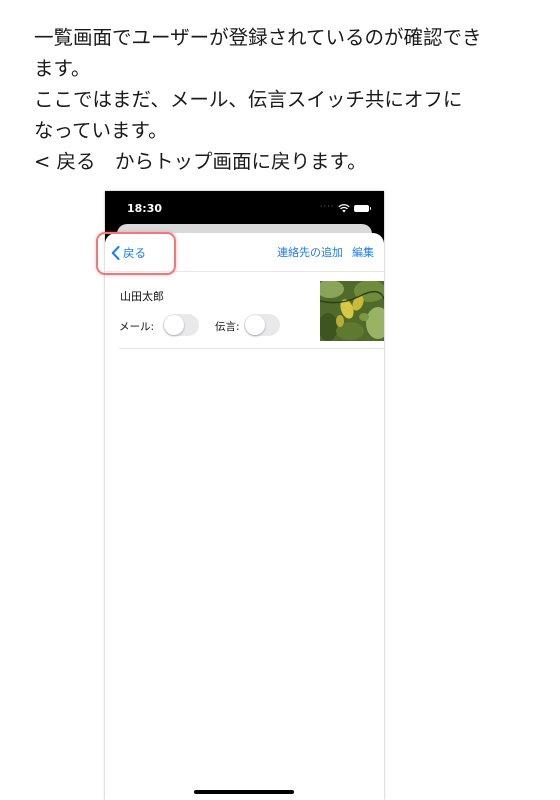  I want to click on home-indicator, so click(244, 792).